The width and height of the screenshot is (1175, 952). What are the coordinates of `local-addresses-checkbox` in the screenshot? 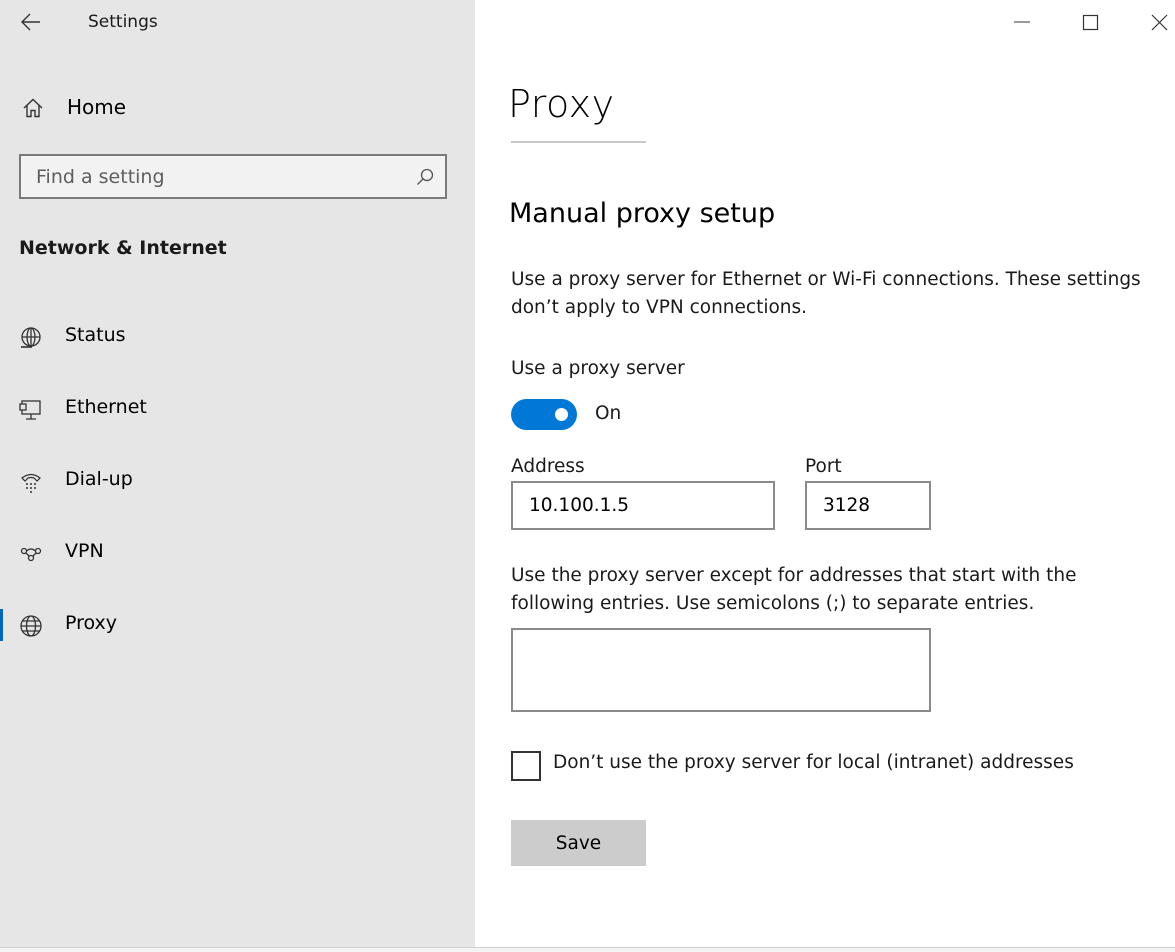 It's located at (526, 766).